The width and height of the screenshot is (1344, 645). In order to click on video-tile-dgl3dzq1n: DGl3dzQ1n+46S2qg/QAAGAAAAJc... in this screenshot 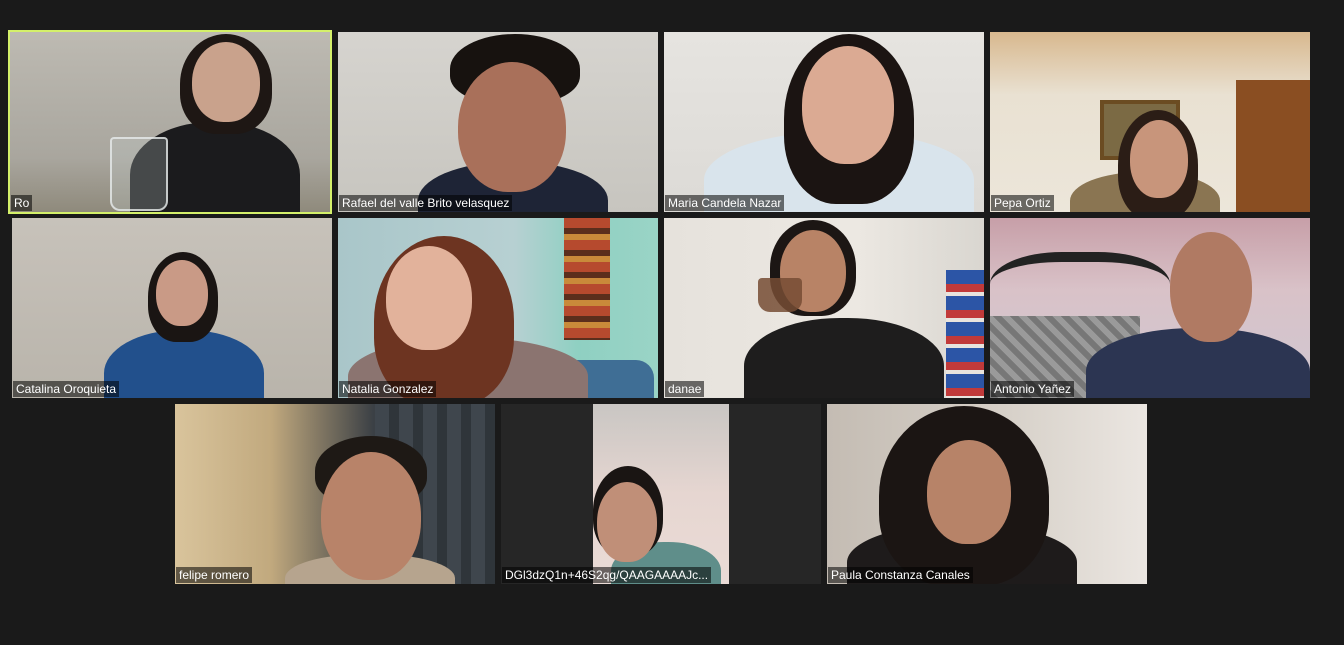, I will do `click(661, 494)`.